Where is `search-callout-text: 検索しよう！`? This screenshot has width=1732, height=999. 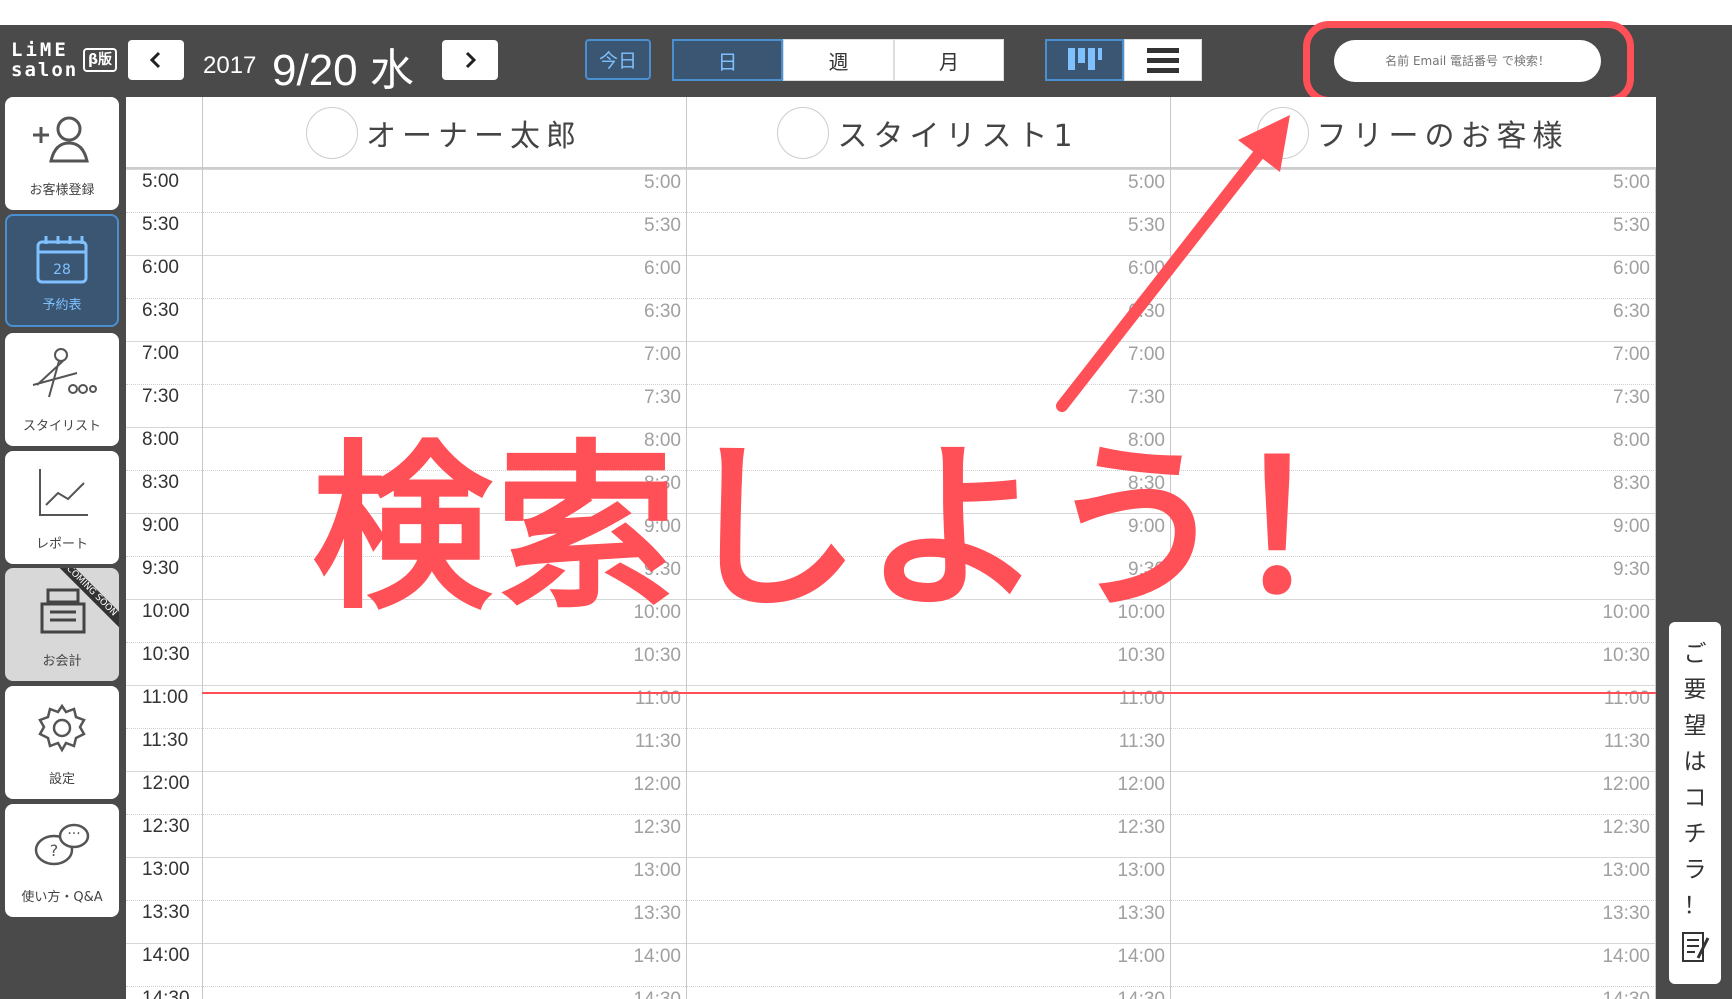 search-callout-text: 検索しよう！ is located at coordinates (864, 529).